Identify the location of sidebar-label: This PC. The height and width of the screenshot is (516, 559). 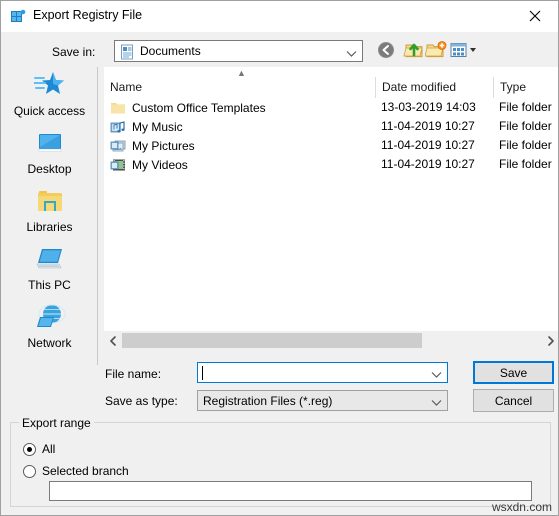
(49, 285).